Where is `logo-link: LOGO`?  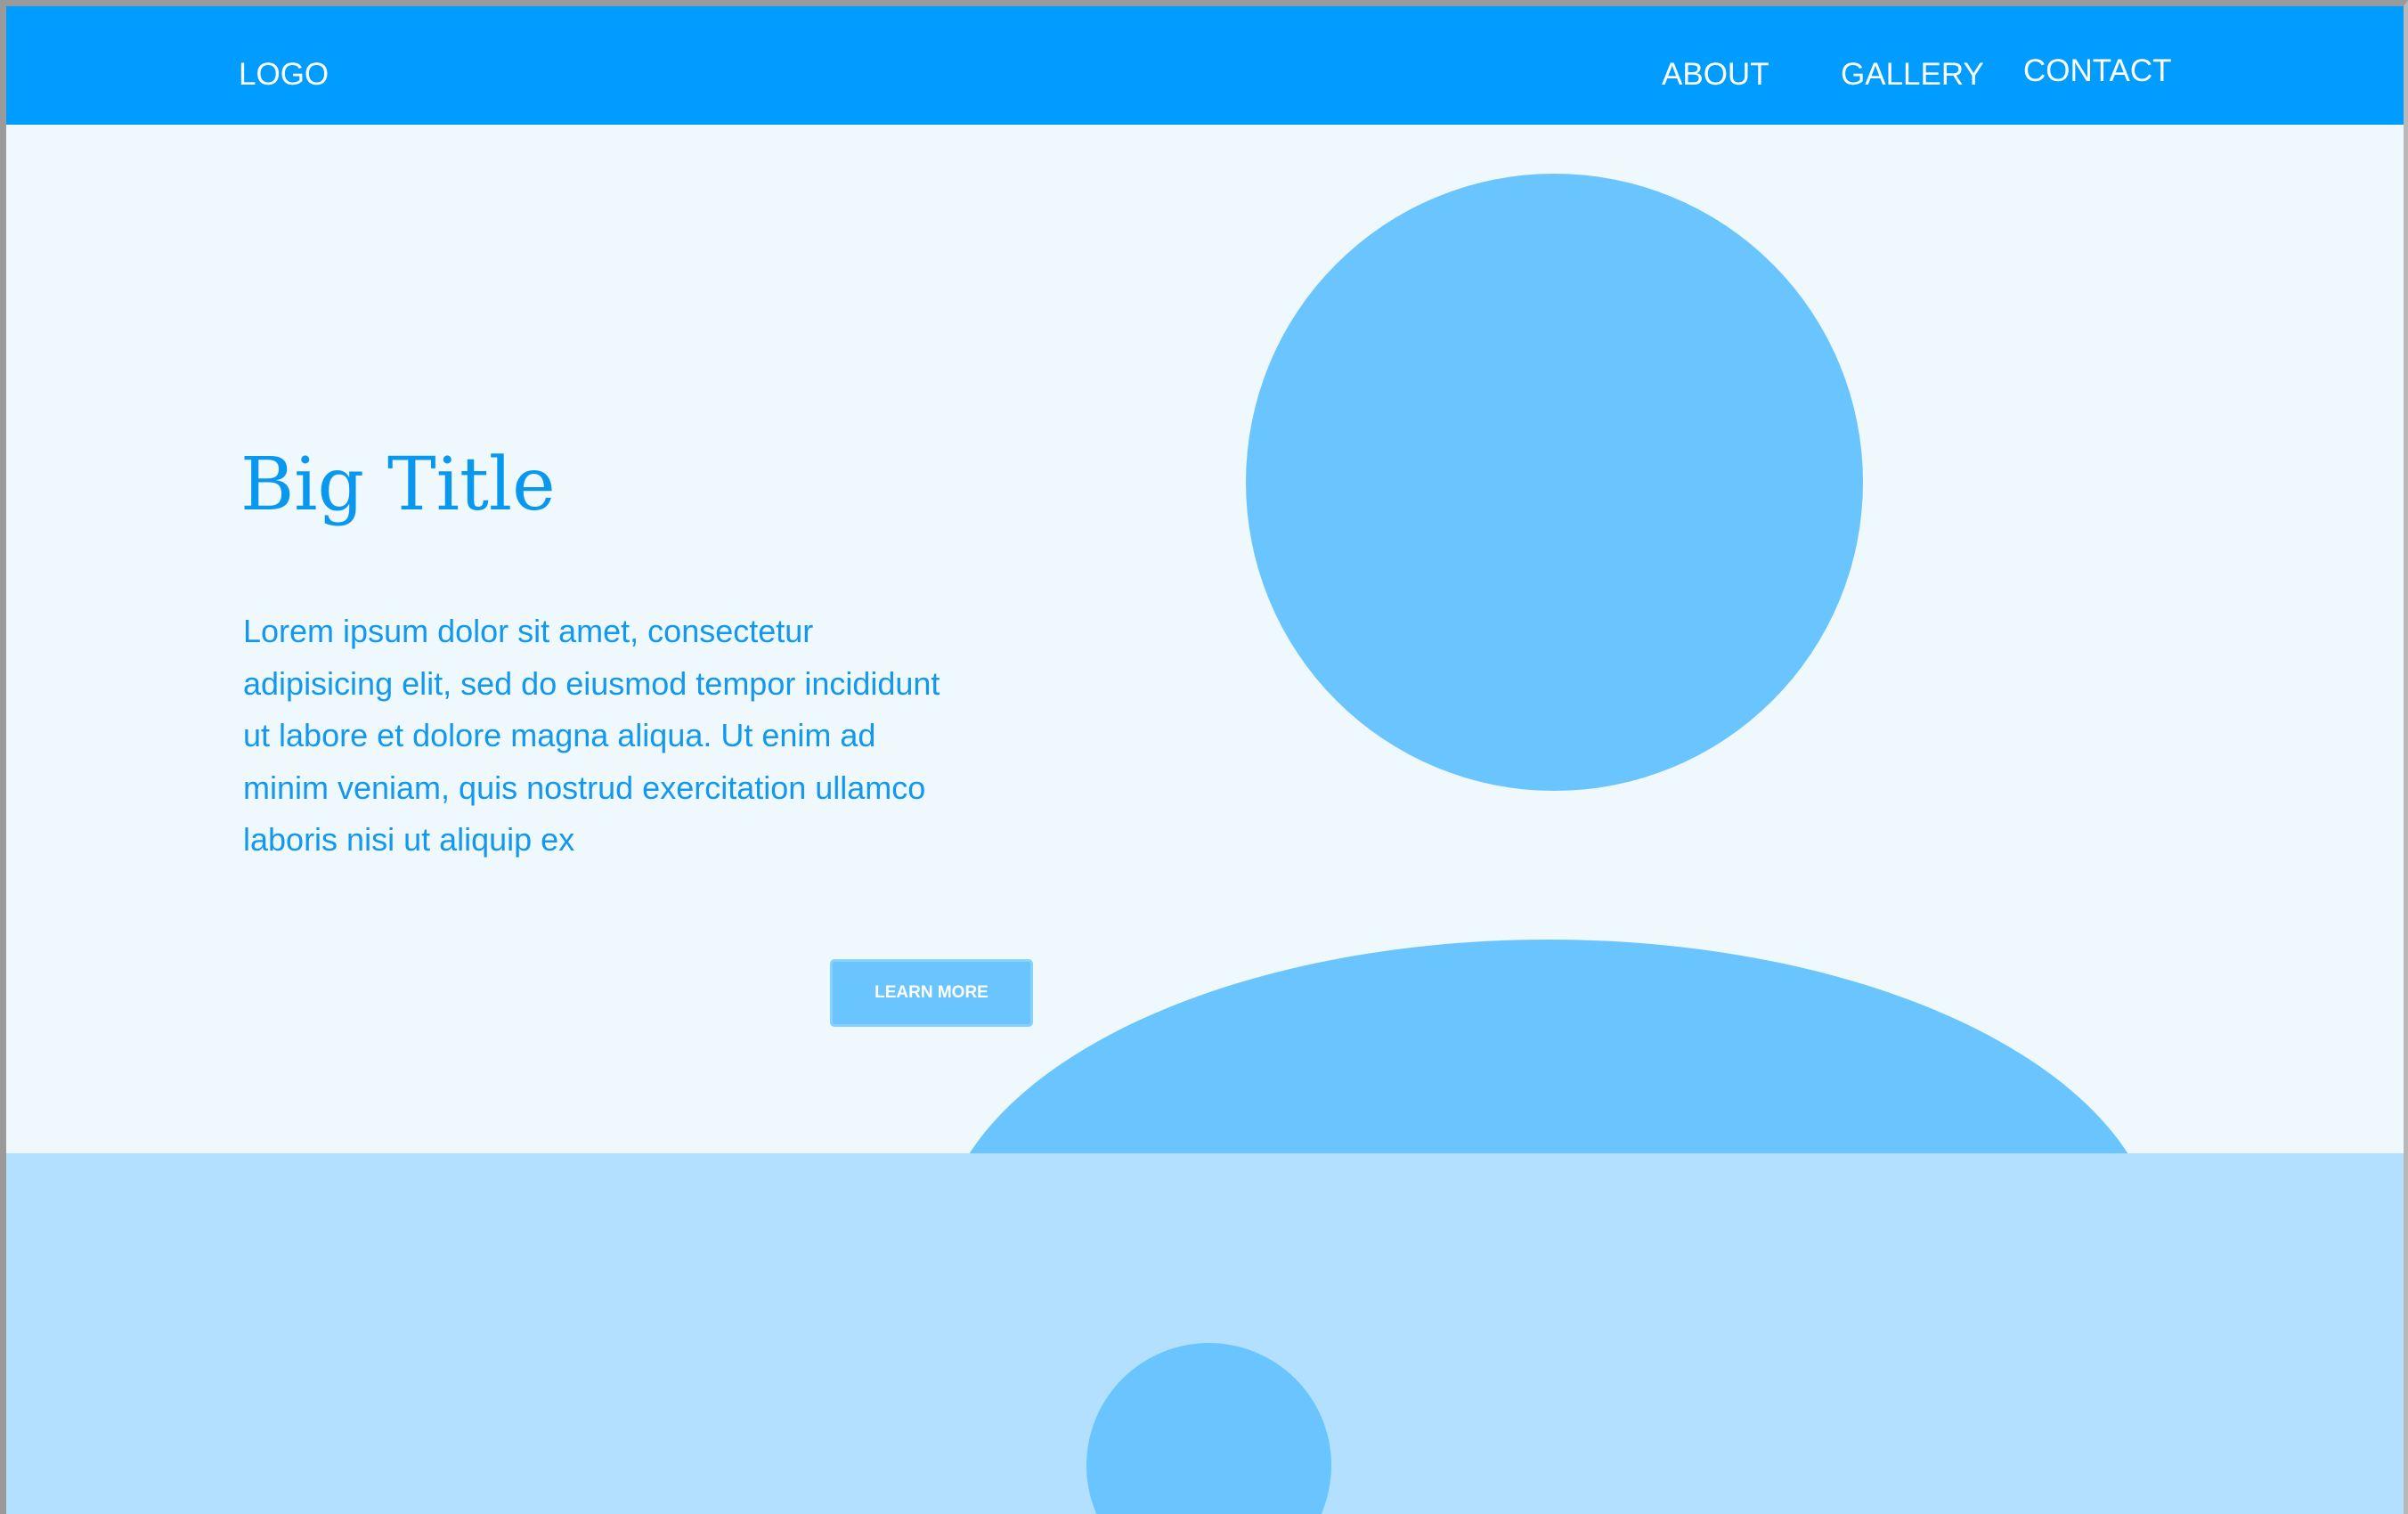 logo-link: LOGO is located at coordinates (284, 75).